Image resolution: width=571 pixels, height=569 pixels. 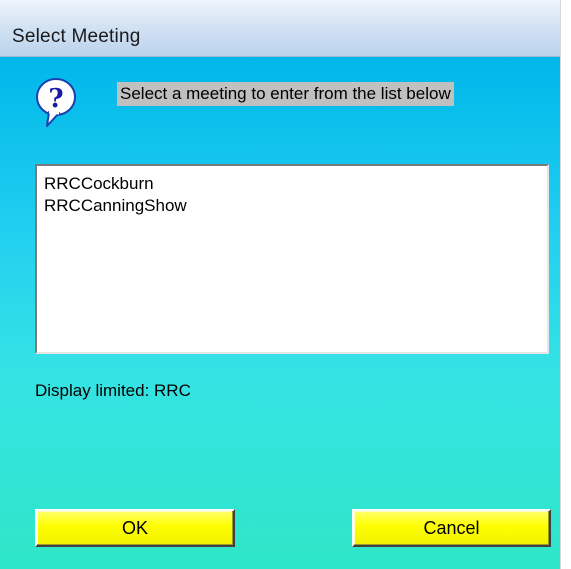 What do you see at coordinates (451, 528) in the screenshot?
I see `cancel-button: Cancel` at bounding box center [451, 528].